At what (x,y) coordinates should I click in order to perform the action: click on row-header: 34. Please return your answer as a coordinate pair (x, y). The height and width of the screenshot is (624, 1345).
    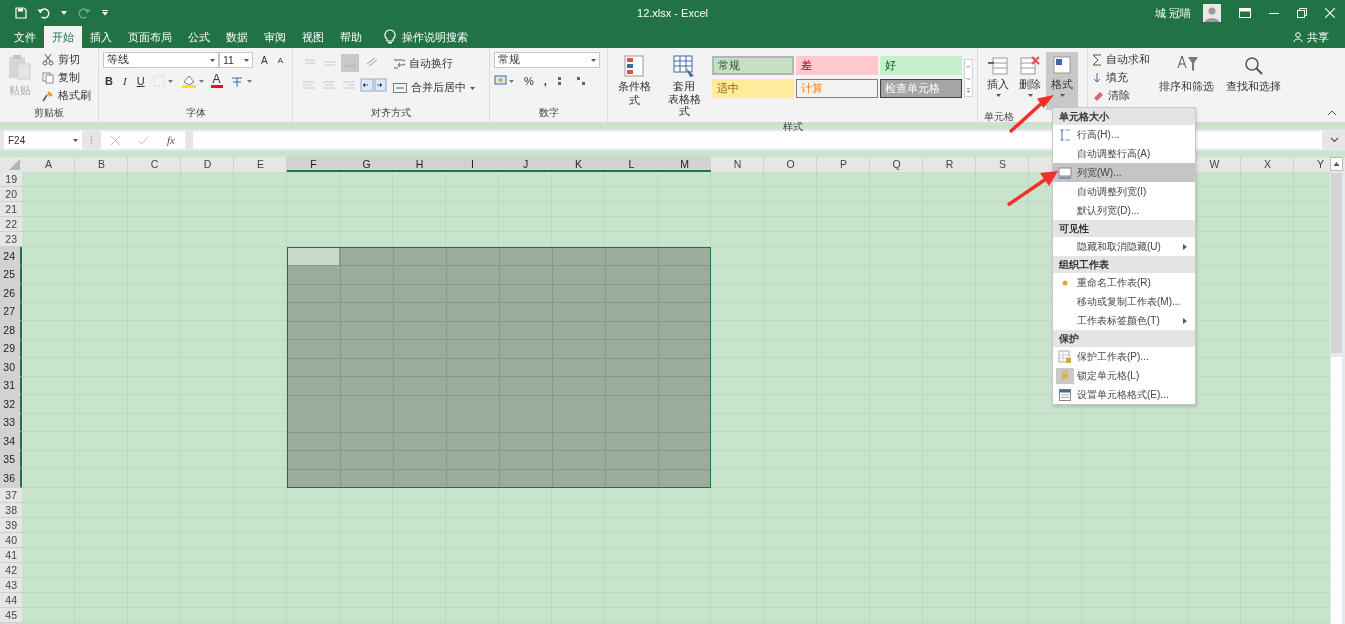
    Looking at the image, I should click on (11, 441).